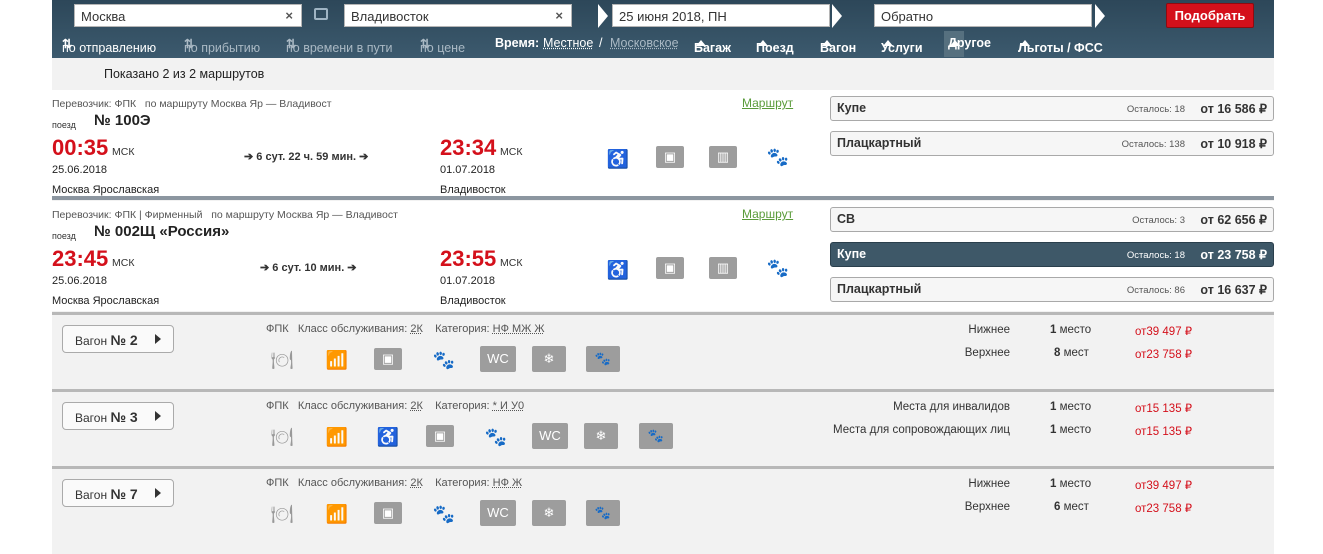 This screenshot has width=1323, height=554. Describe the element at coordinates (184, 74) in the screenshot. I see `results-count: Показано 2 из 2 маршрутов` at that location.